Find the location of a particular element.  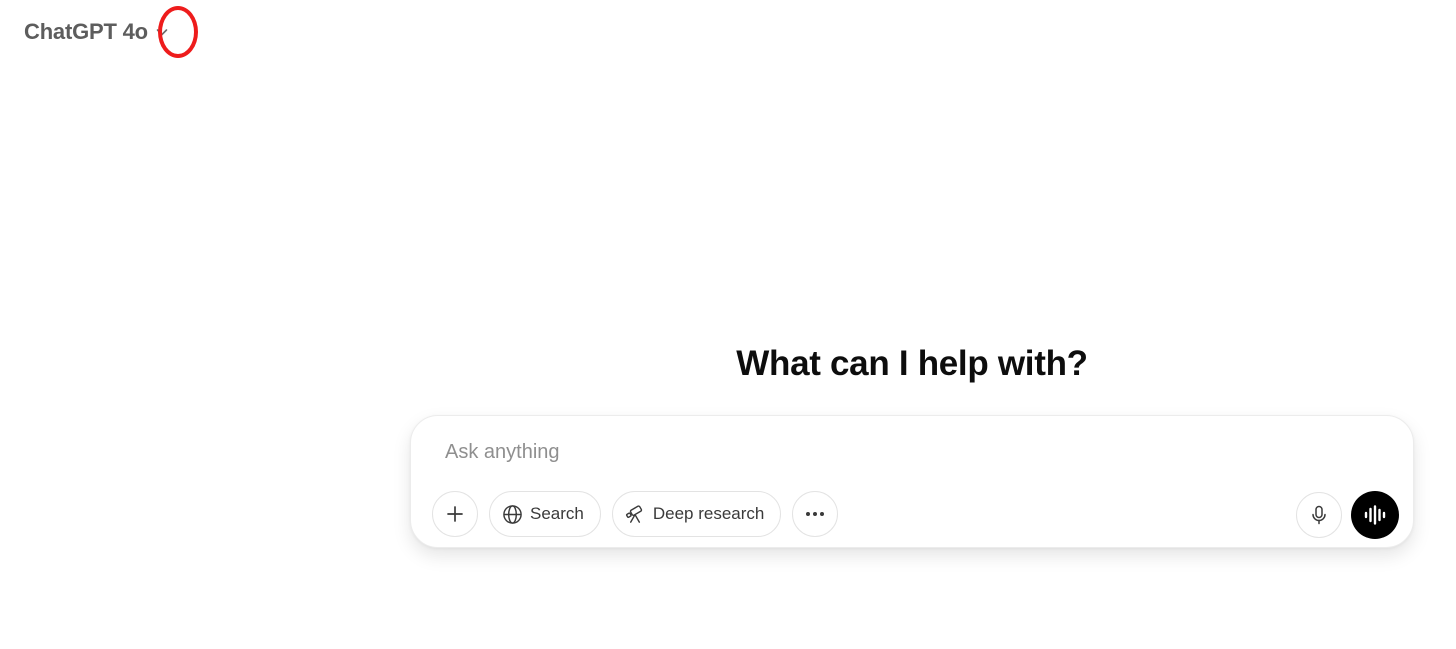

voice-mode-button is located at coordinates (1375, 515).